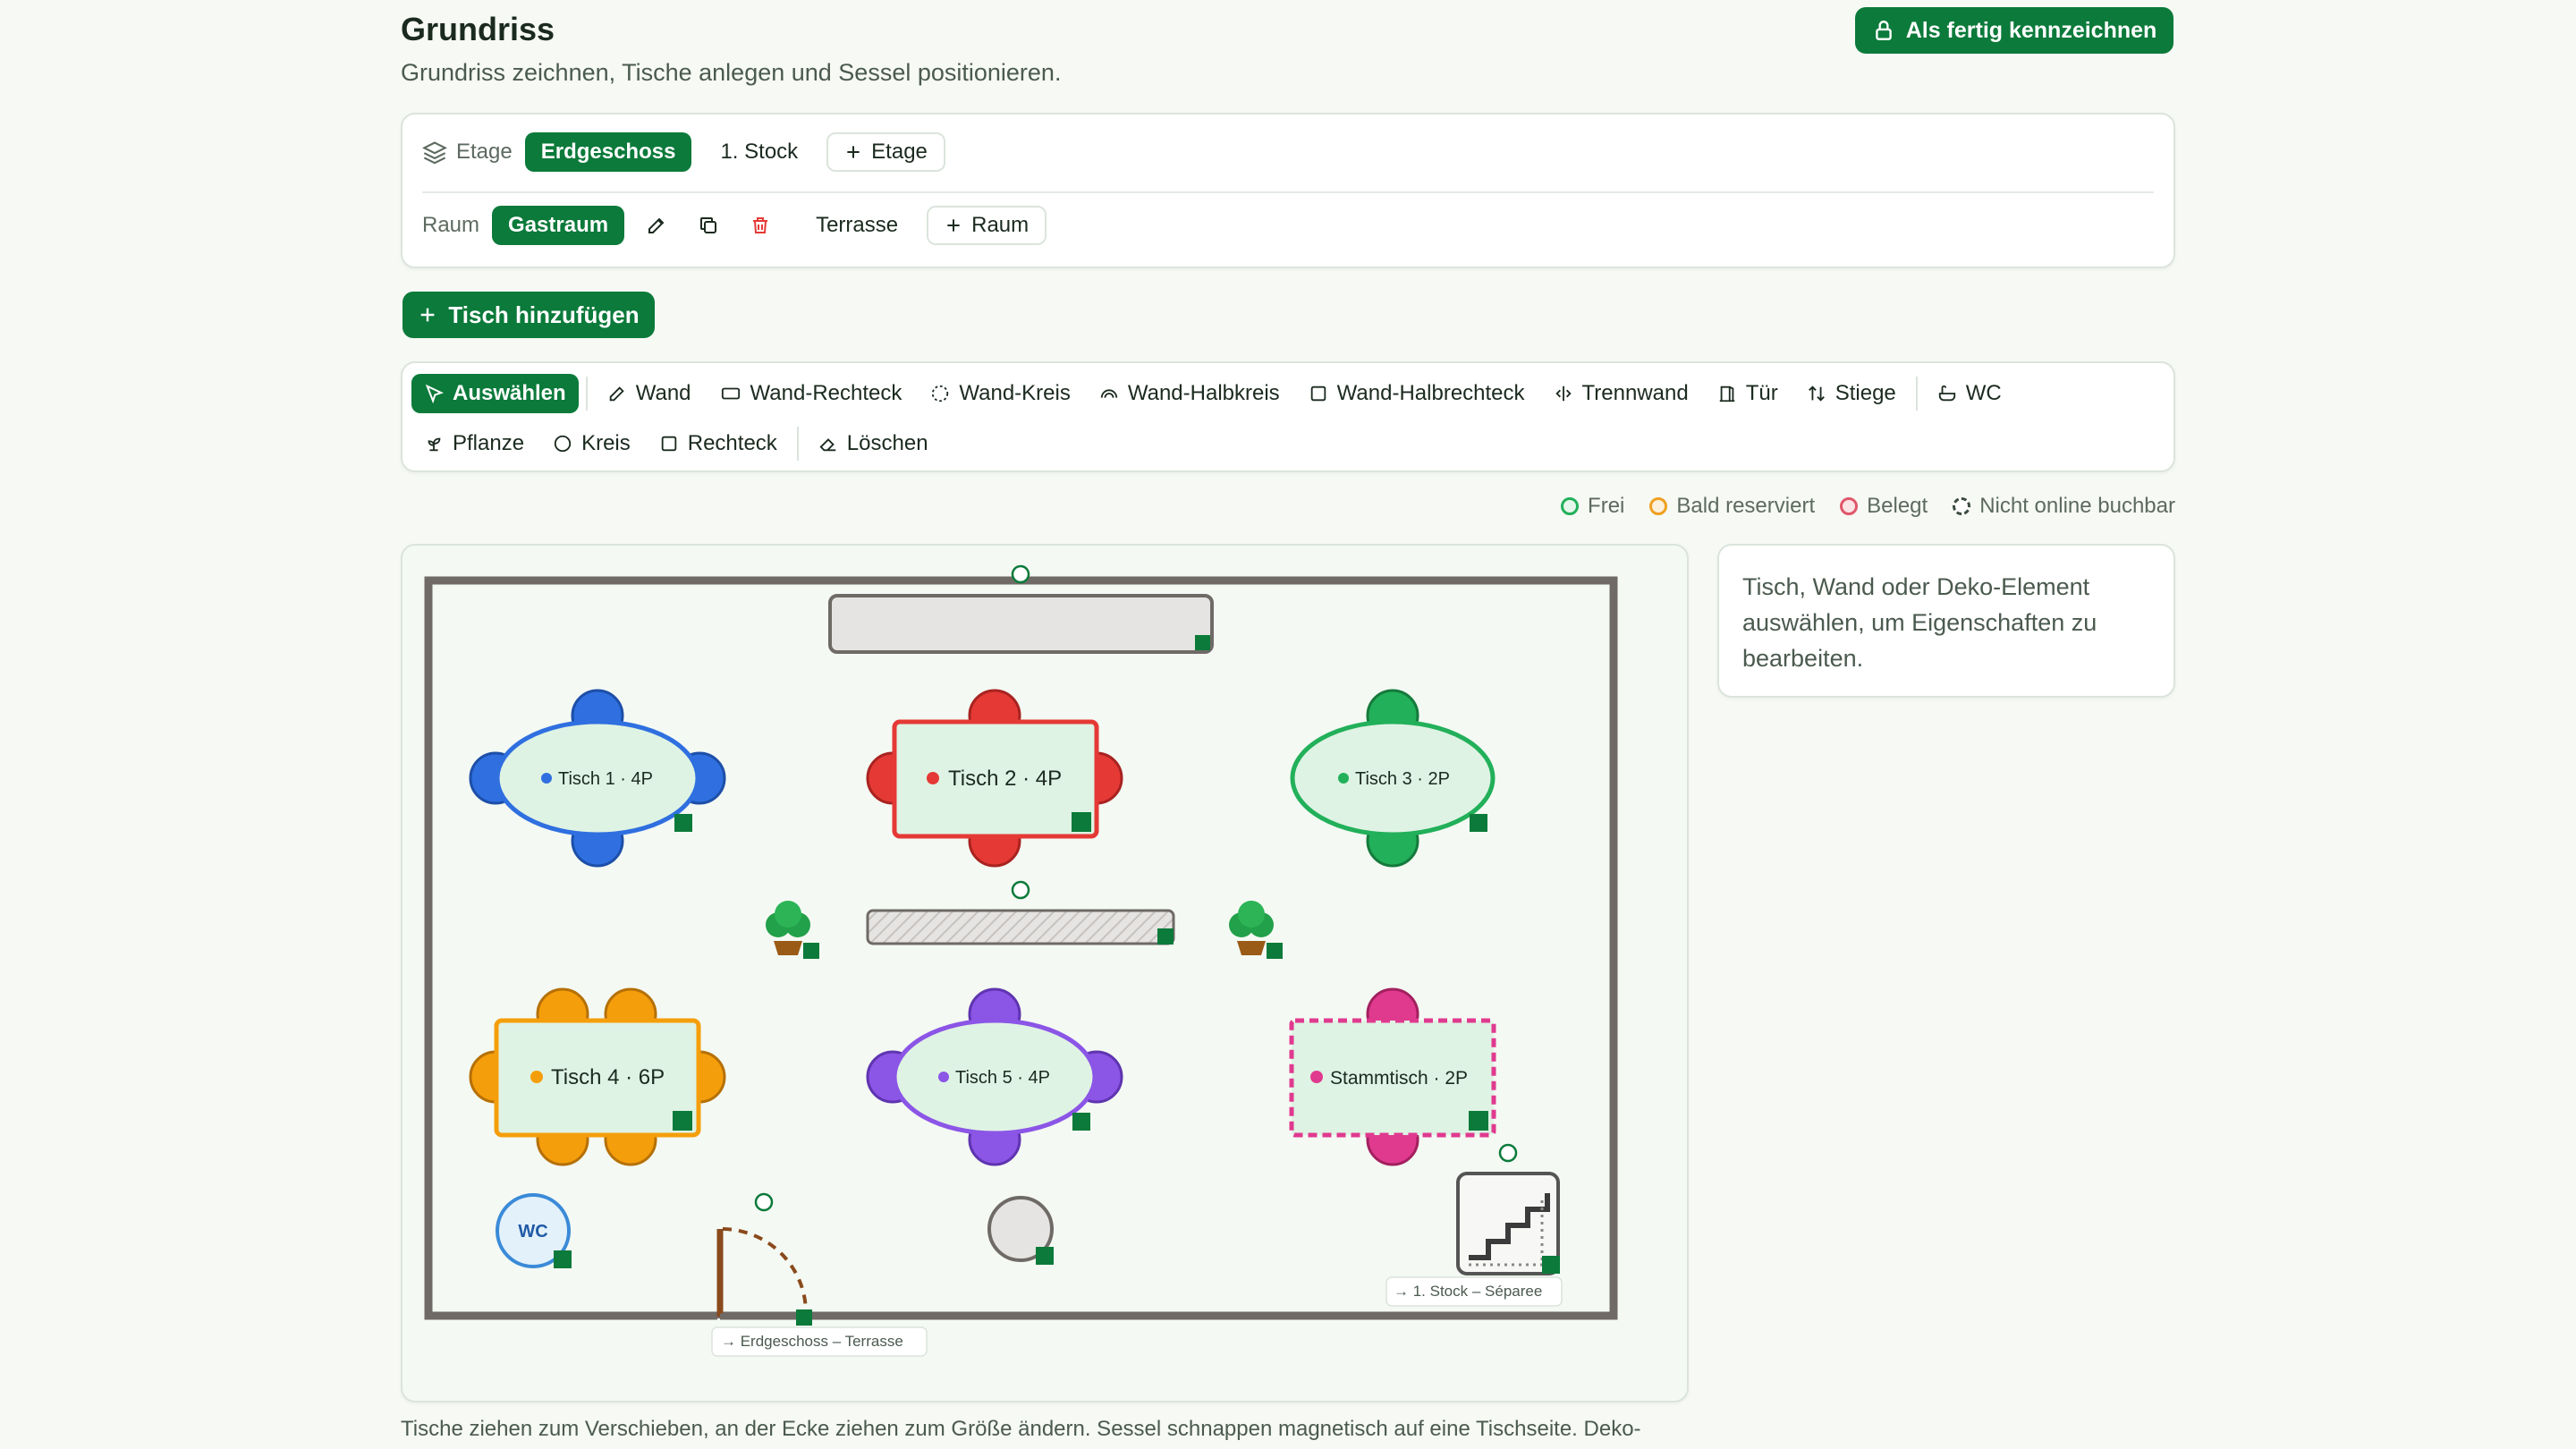  I want to click on tab-room-terrasse: Terrasse, so click(857, 225).